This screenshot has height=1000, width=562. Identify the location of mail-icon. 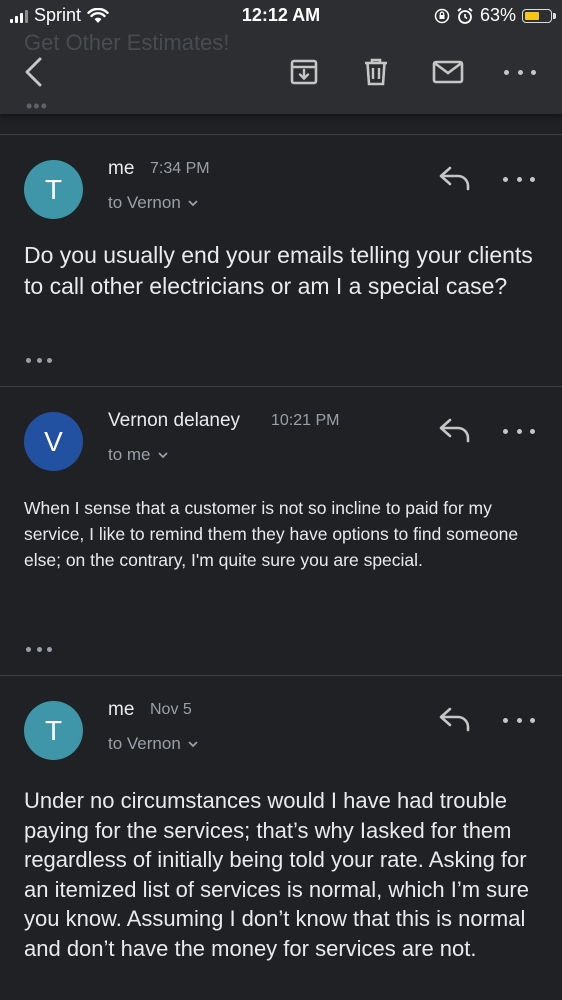
(448, 72).